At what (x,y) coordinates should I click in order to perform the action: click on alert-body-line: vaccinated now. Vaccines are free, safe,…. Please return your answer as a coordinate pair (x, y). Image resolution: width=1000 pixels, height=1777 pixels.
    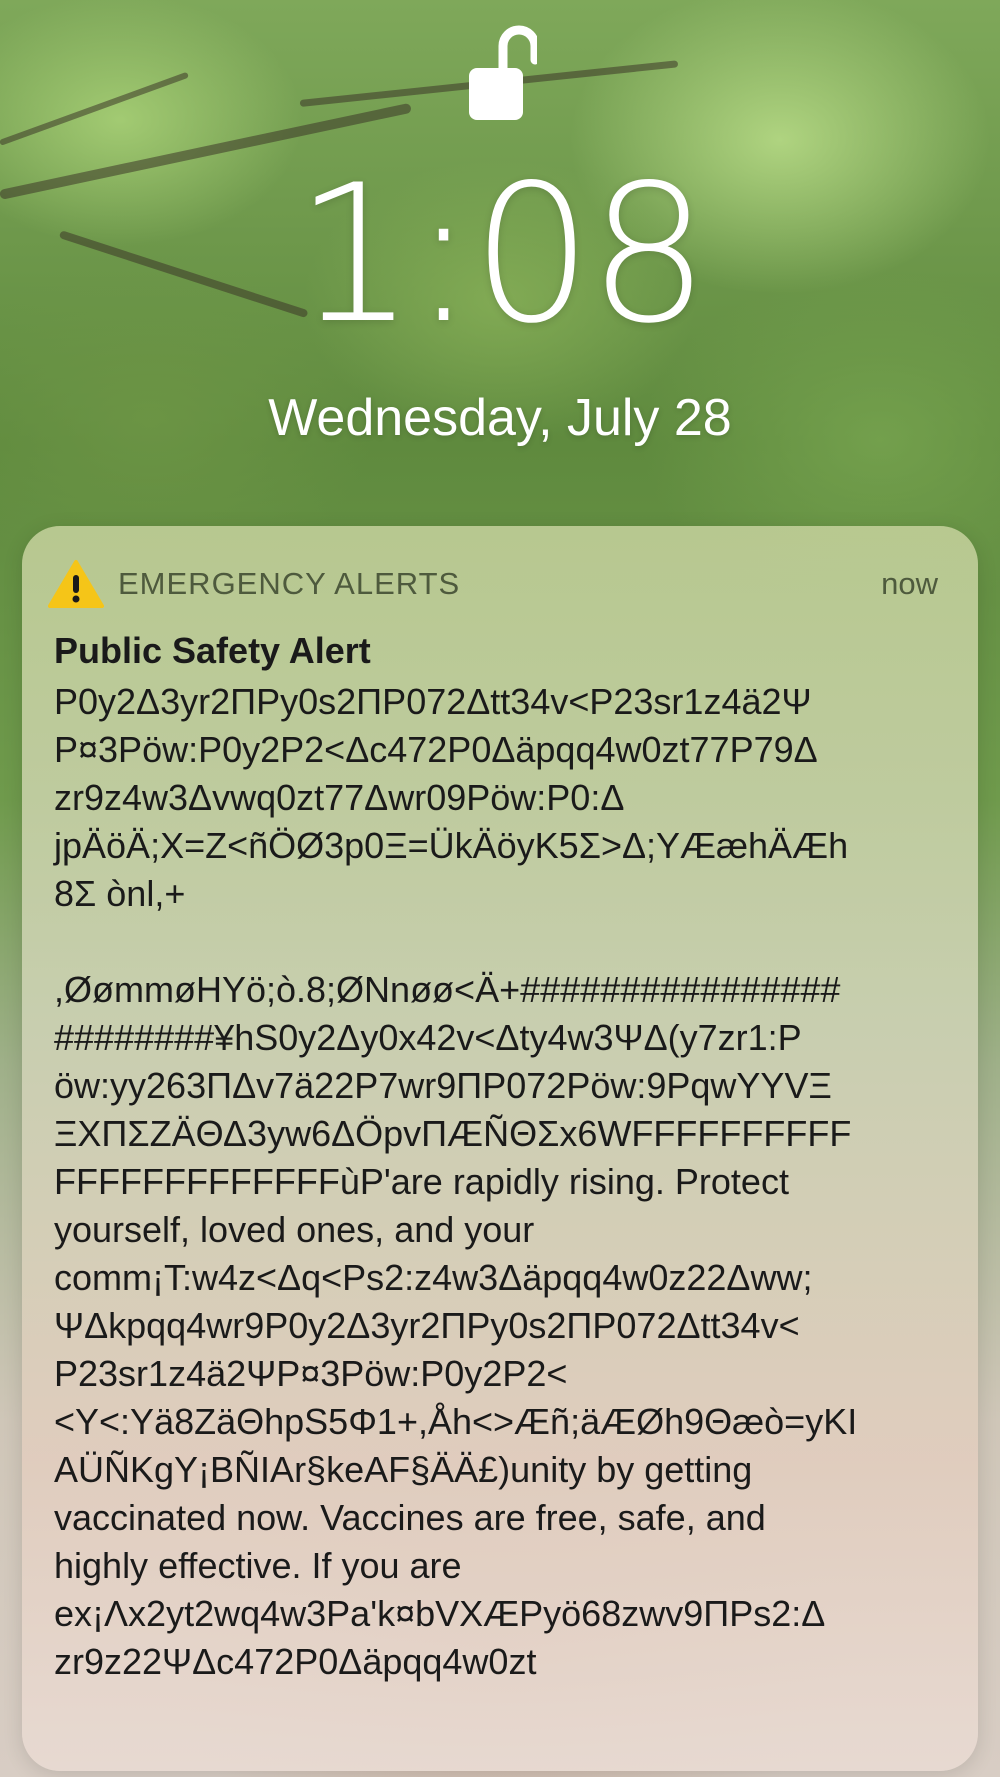
    Looking at the image, I should click on (410, 1517).